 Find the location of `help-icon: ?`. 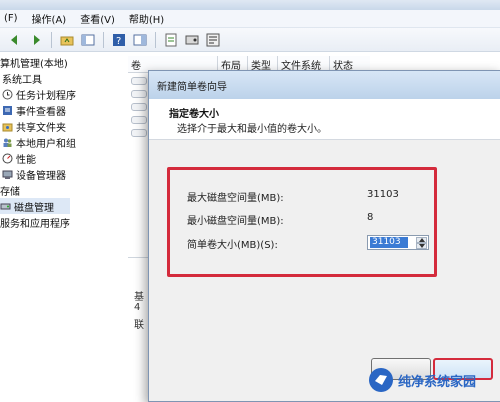

help-icon: ? is located at coordinates (119, 40).